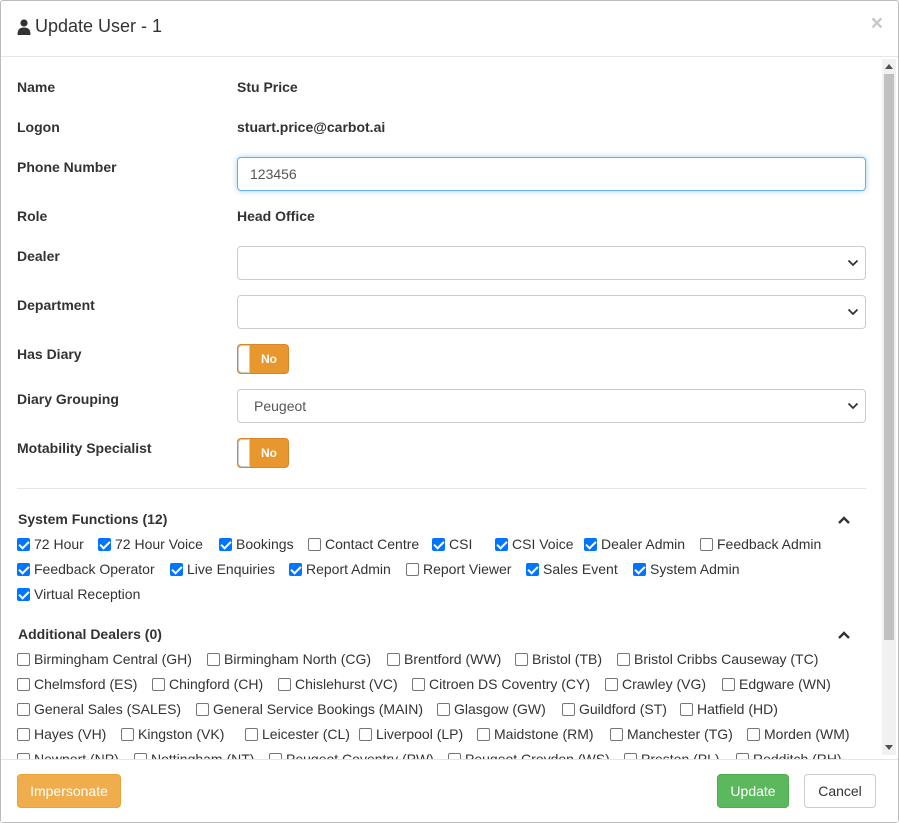 Image resolution: width=899 pixels, height=823 pixels. Describe the element at coordinates (686, 569) in the screenshot. I see `checkbox-option: System Admin` at that location.